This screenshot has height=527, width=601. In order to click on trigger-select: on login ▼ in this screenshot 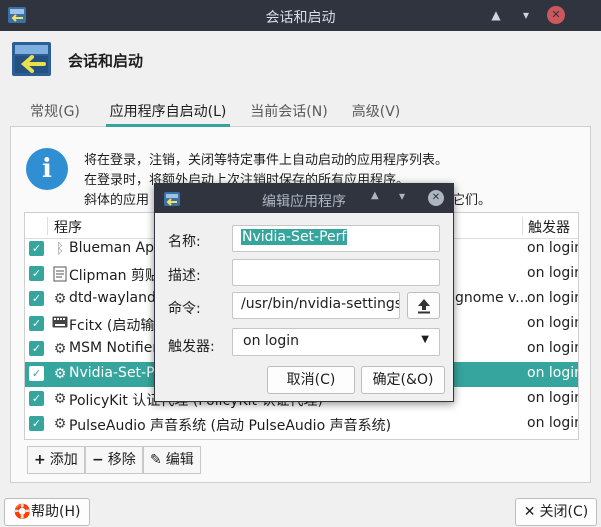, I will do `click(336, 342)`.